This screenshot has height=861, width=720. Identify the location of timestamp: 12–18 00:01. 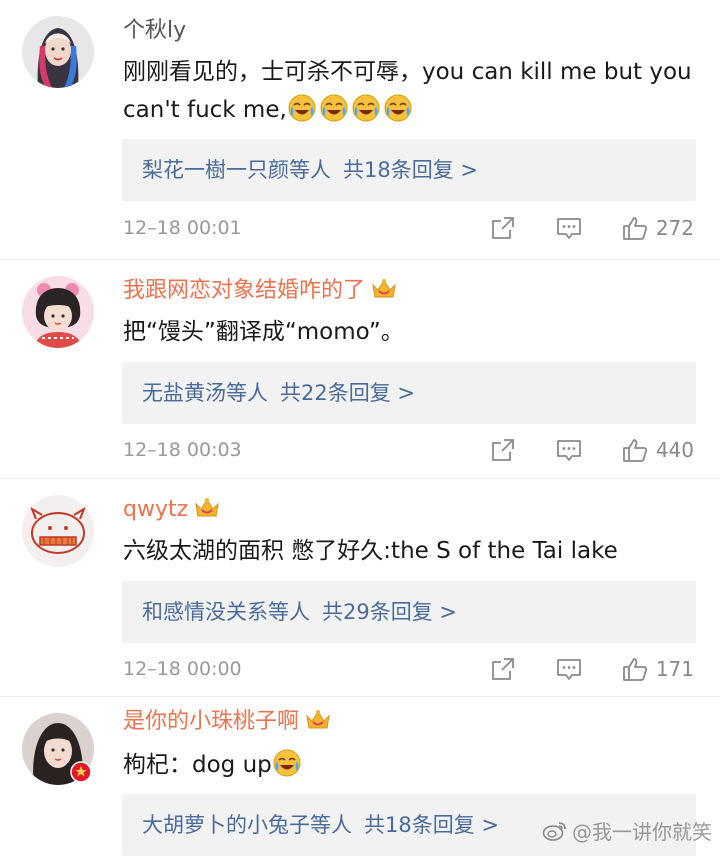
(182, 228).